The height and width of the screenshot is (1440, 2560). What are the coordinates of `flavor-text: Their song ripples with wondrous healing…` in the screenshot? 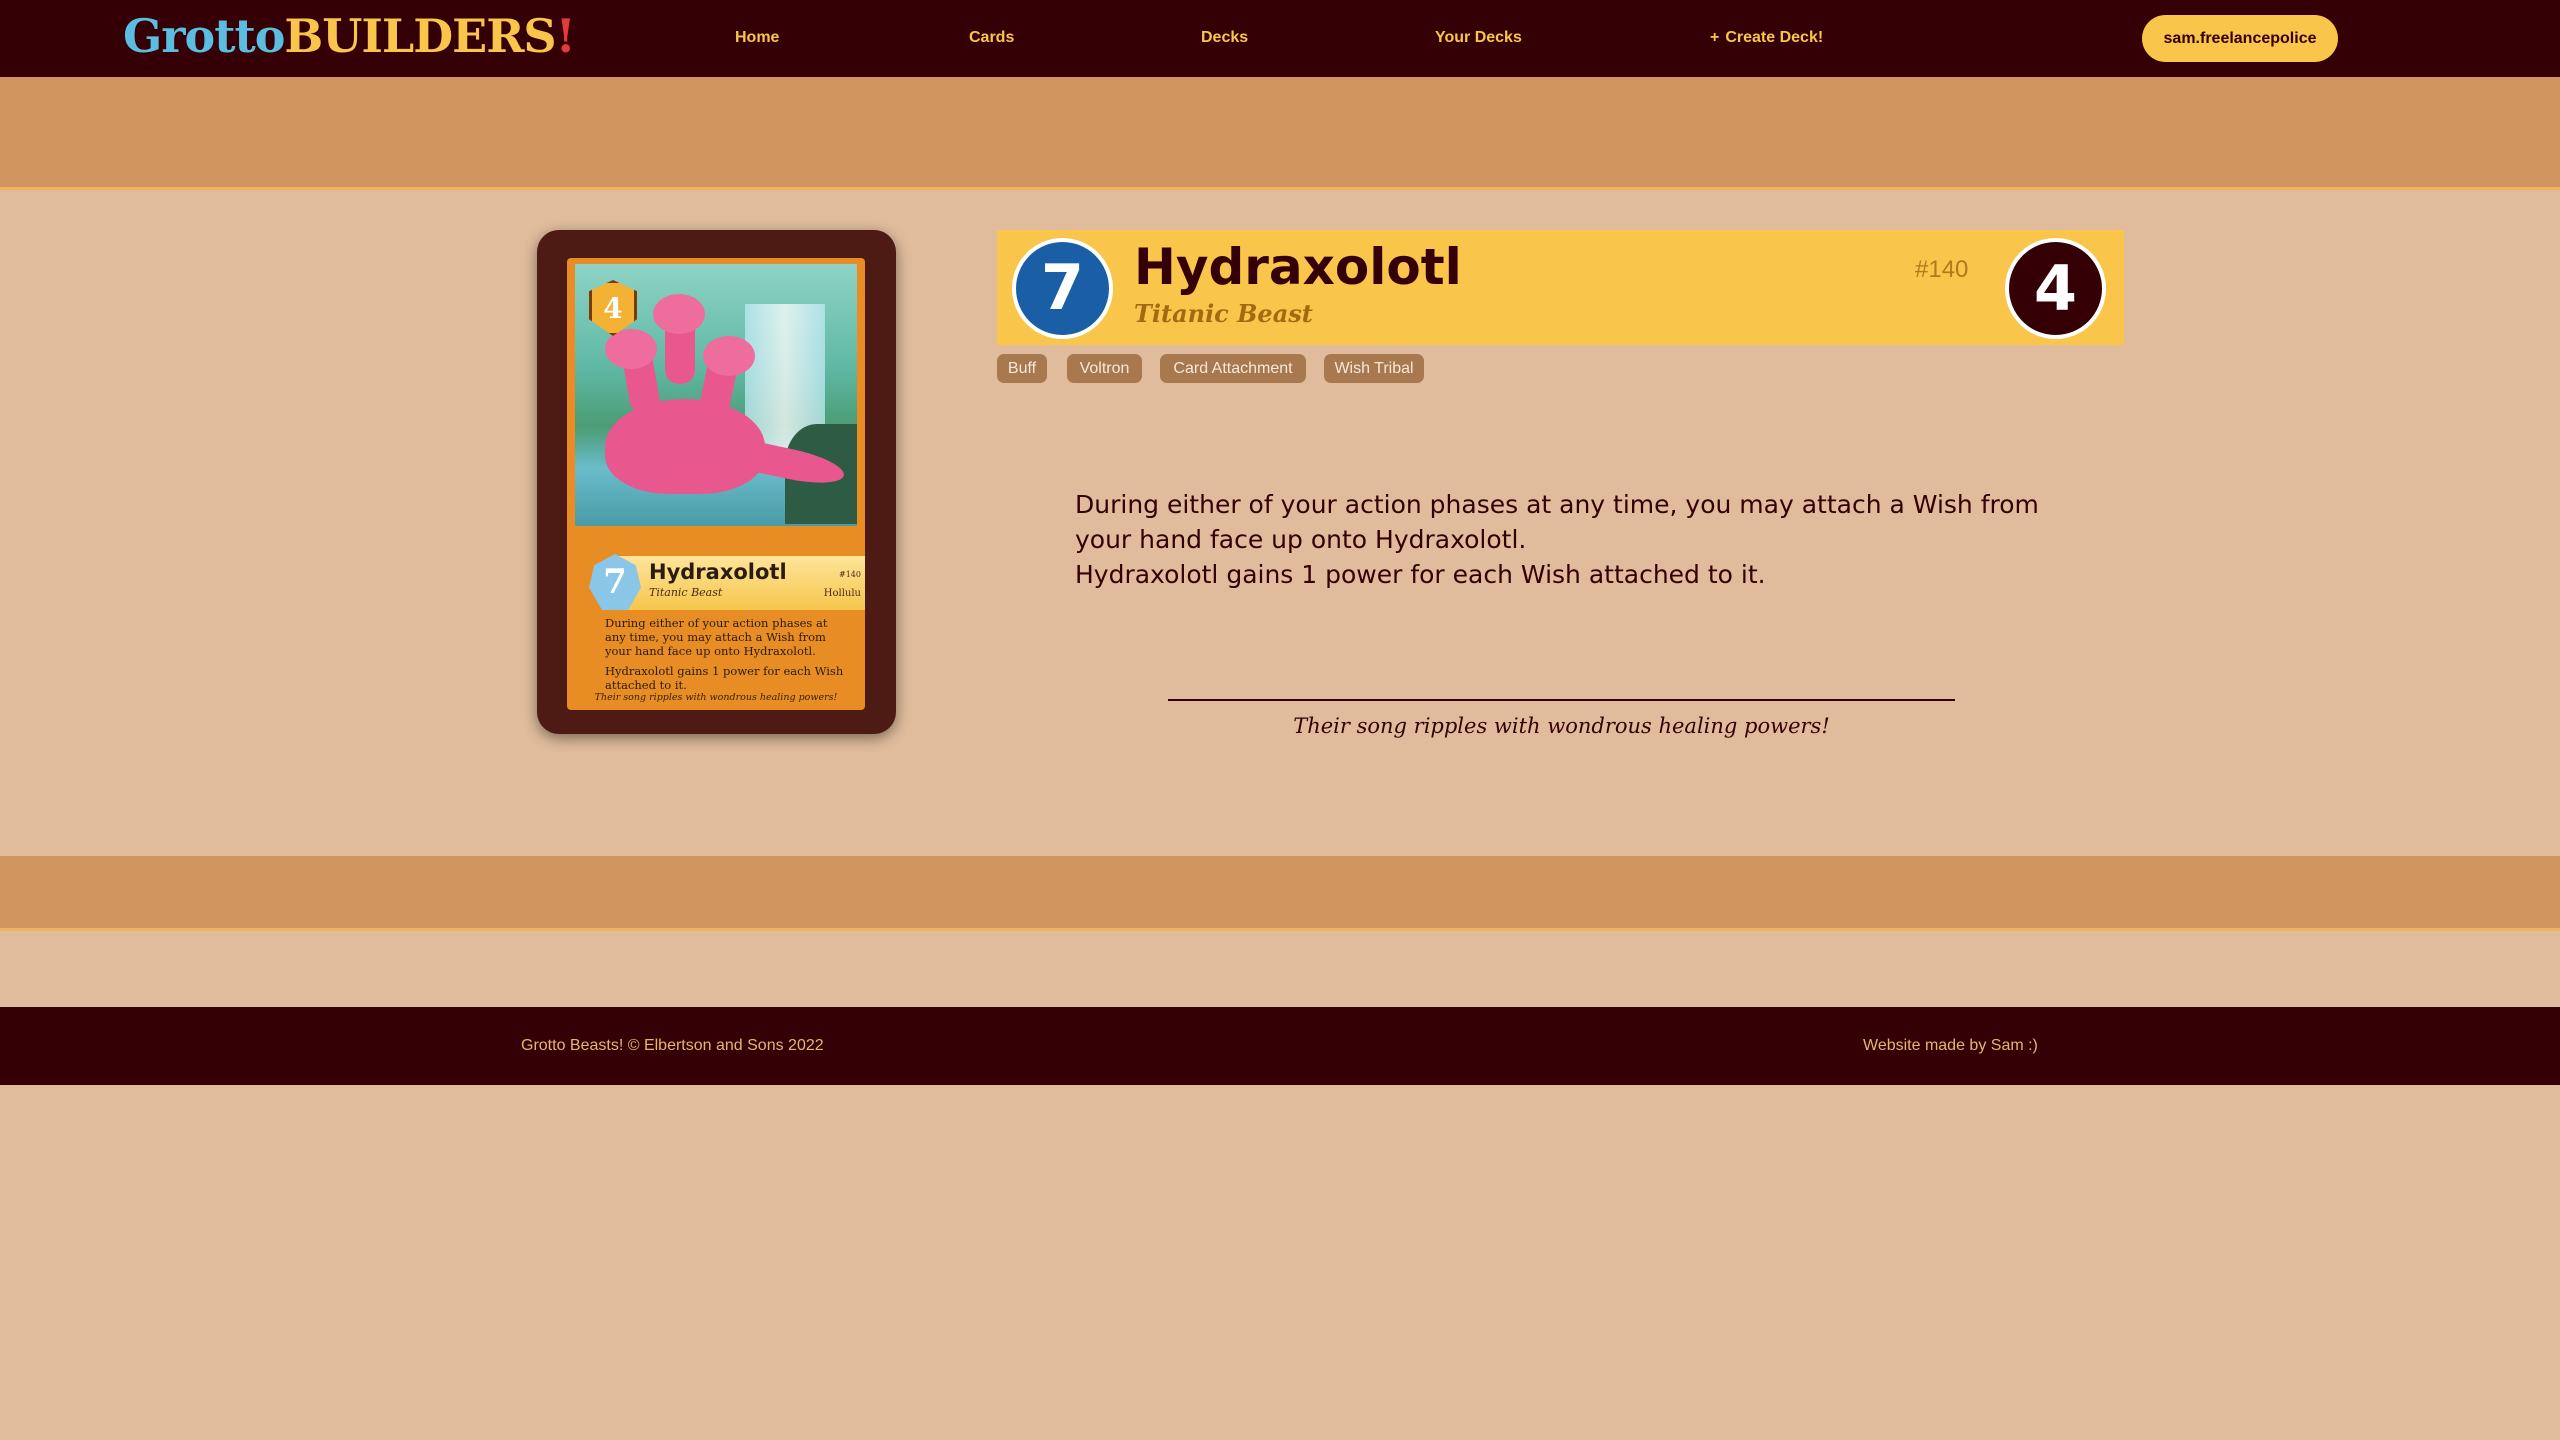 It's located at (1561, 726).